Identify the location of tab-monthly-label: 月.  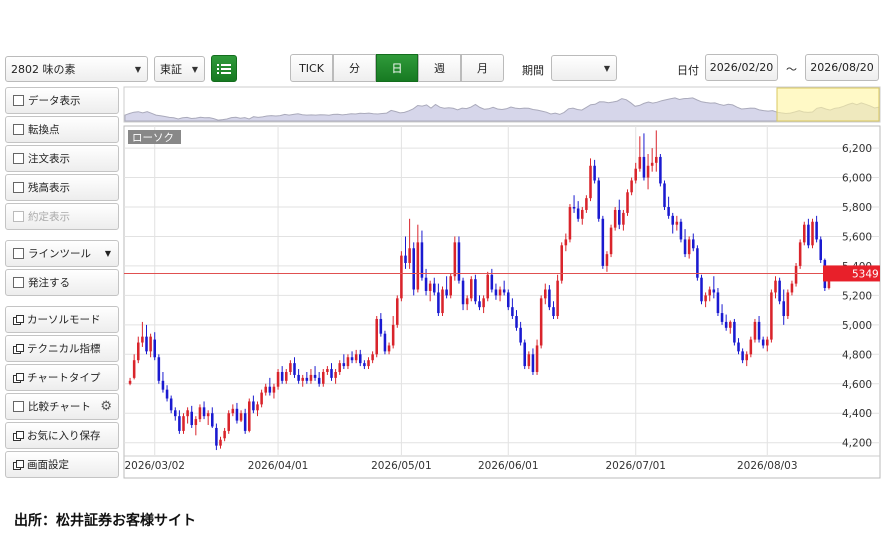
(482, 68).